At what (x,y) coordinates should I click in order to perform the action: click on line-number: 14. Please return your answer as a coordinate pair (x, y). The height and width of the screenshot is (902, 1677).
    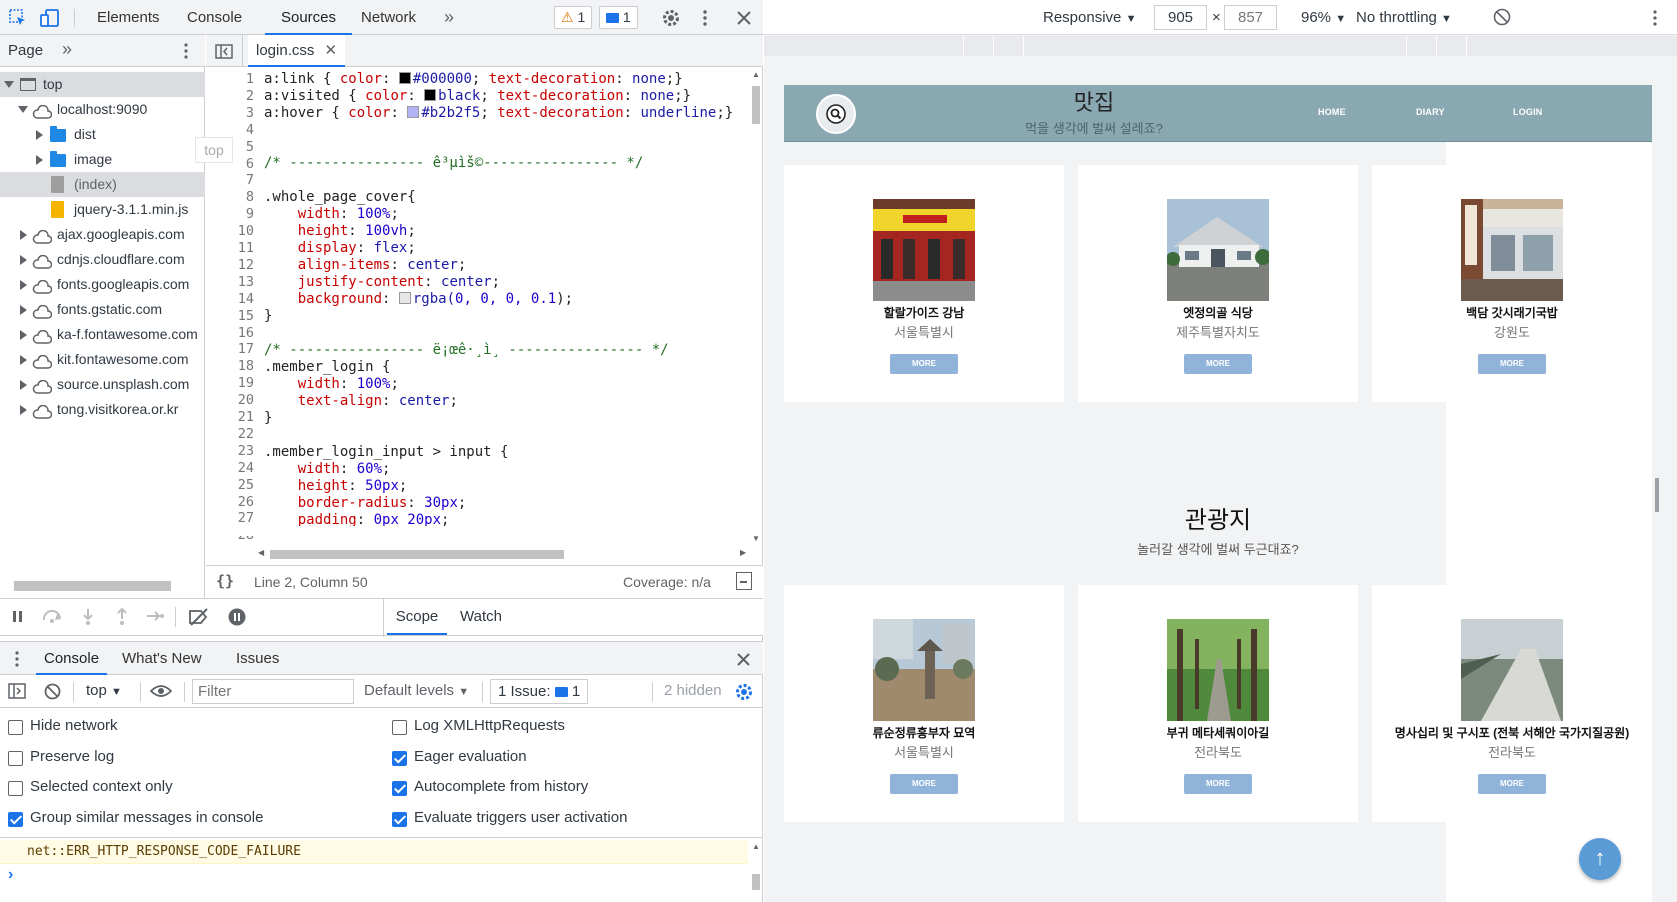
    Looking at the image, I should click on (230, 299).